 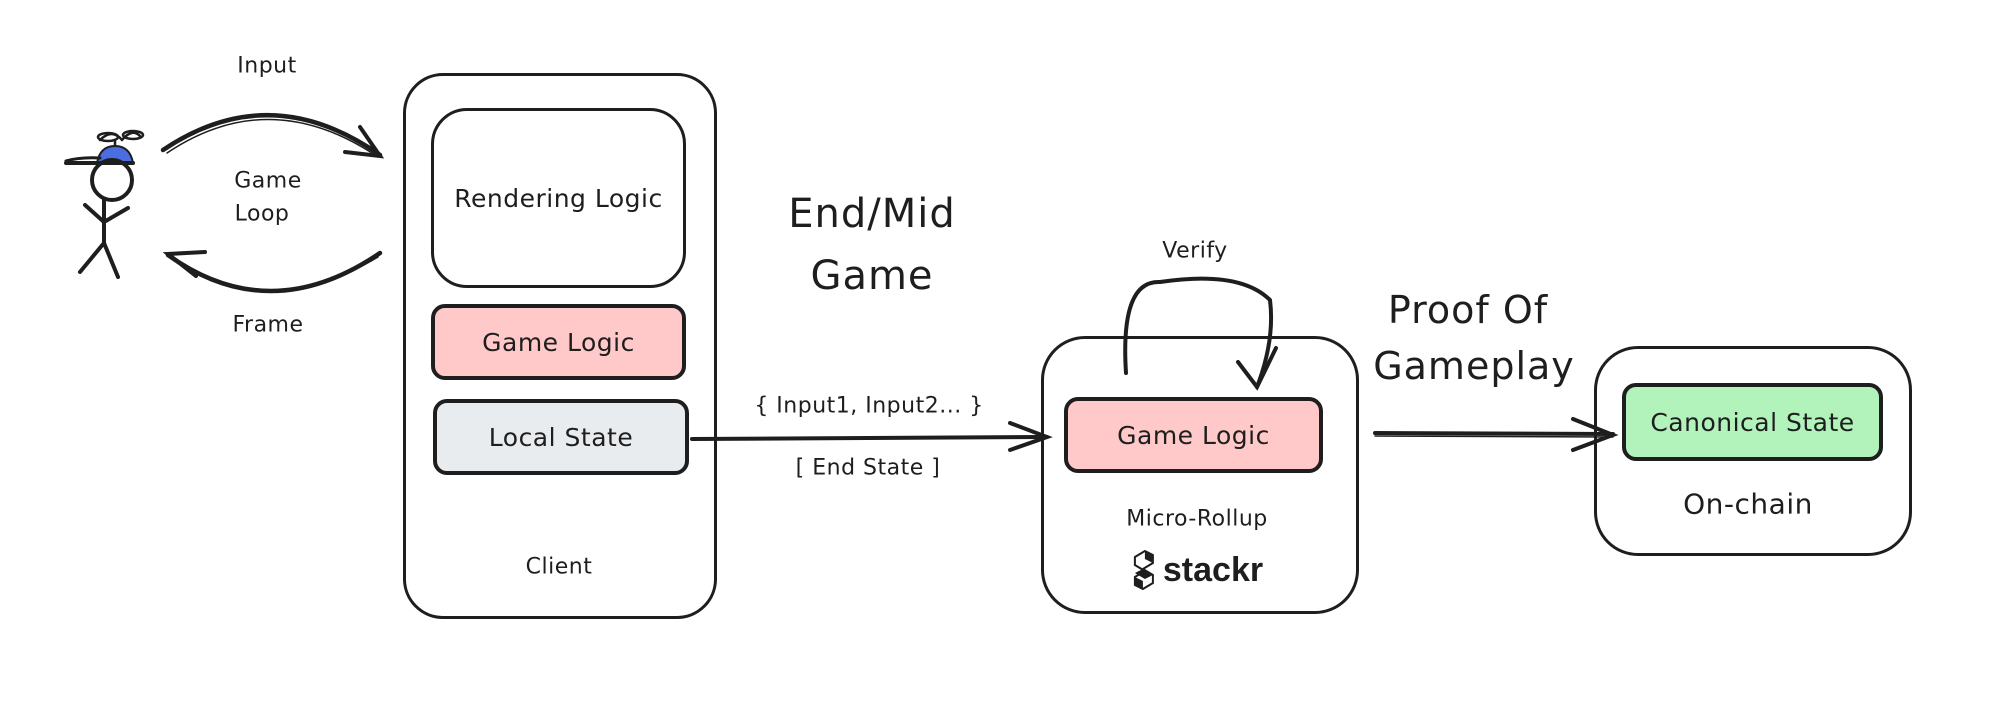 What do you see at coordinates (868, 468) in the screenshot?
I see `end-state-label: [ End State ]` at bounding box center [868, 468].